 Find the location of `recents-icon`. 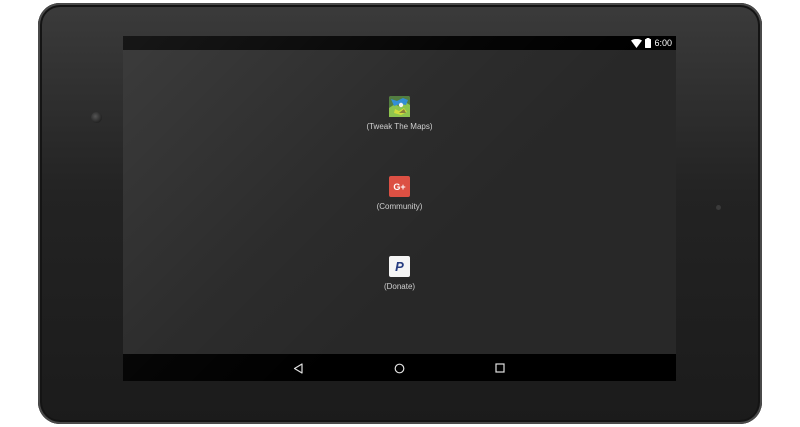

recents-icon is located at coordinates (500, 368).